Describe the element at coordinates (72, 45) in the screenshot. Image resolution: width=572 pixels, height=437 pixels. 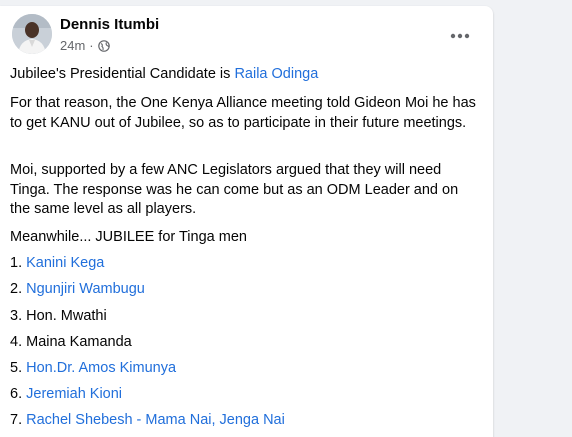
I see `post-time: 24m` at that location.